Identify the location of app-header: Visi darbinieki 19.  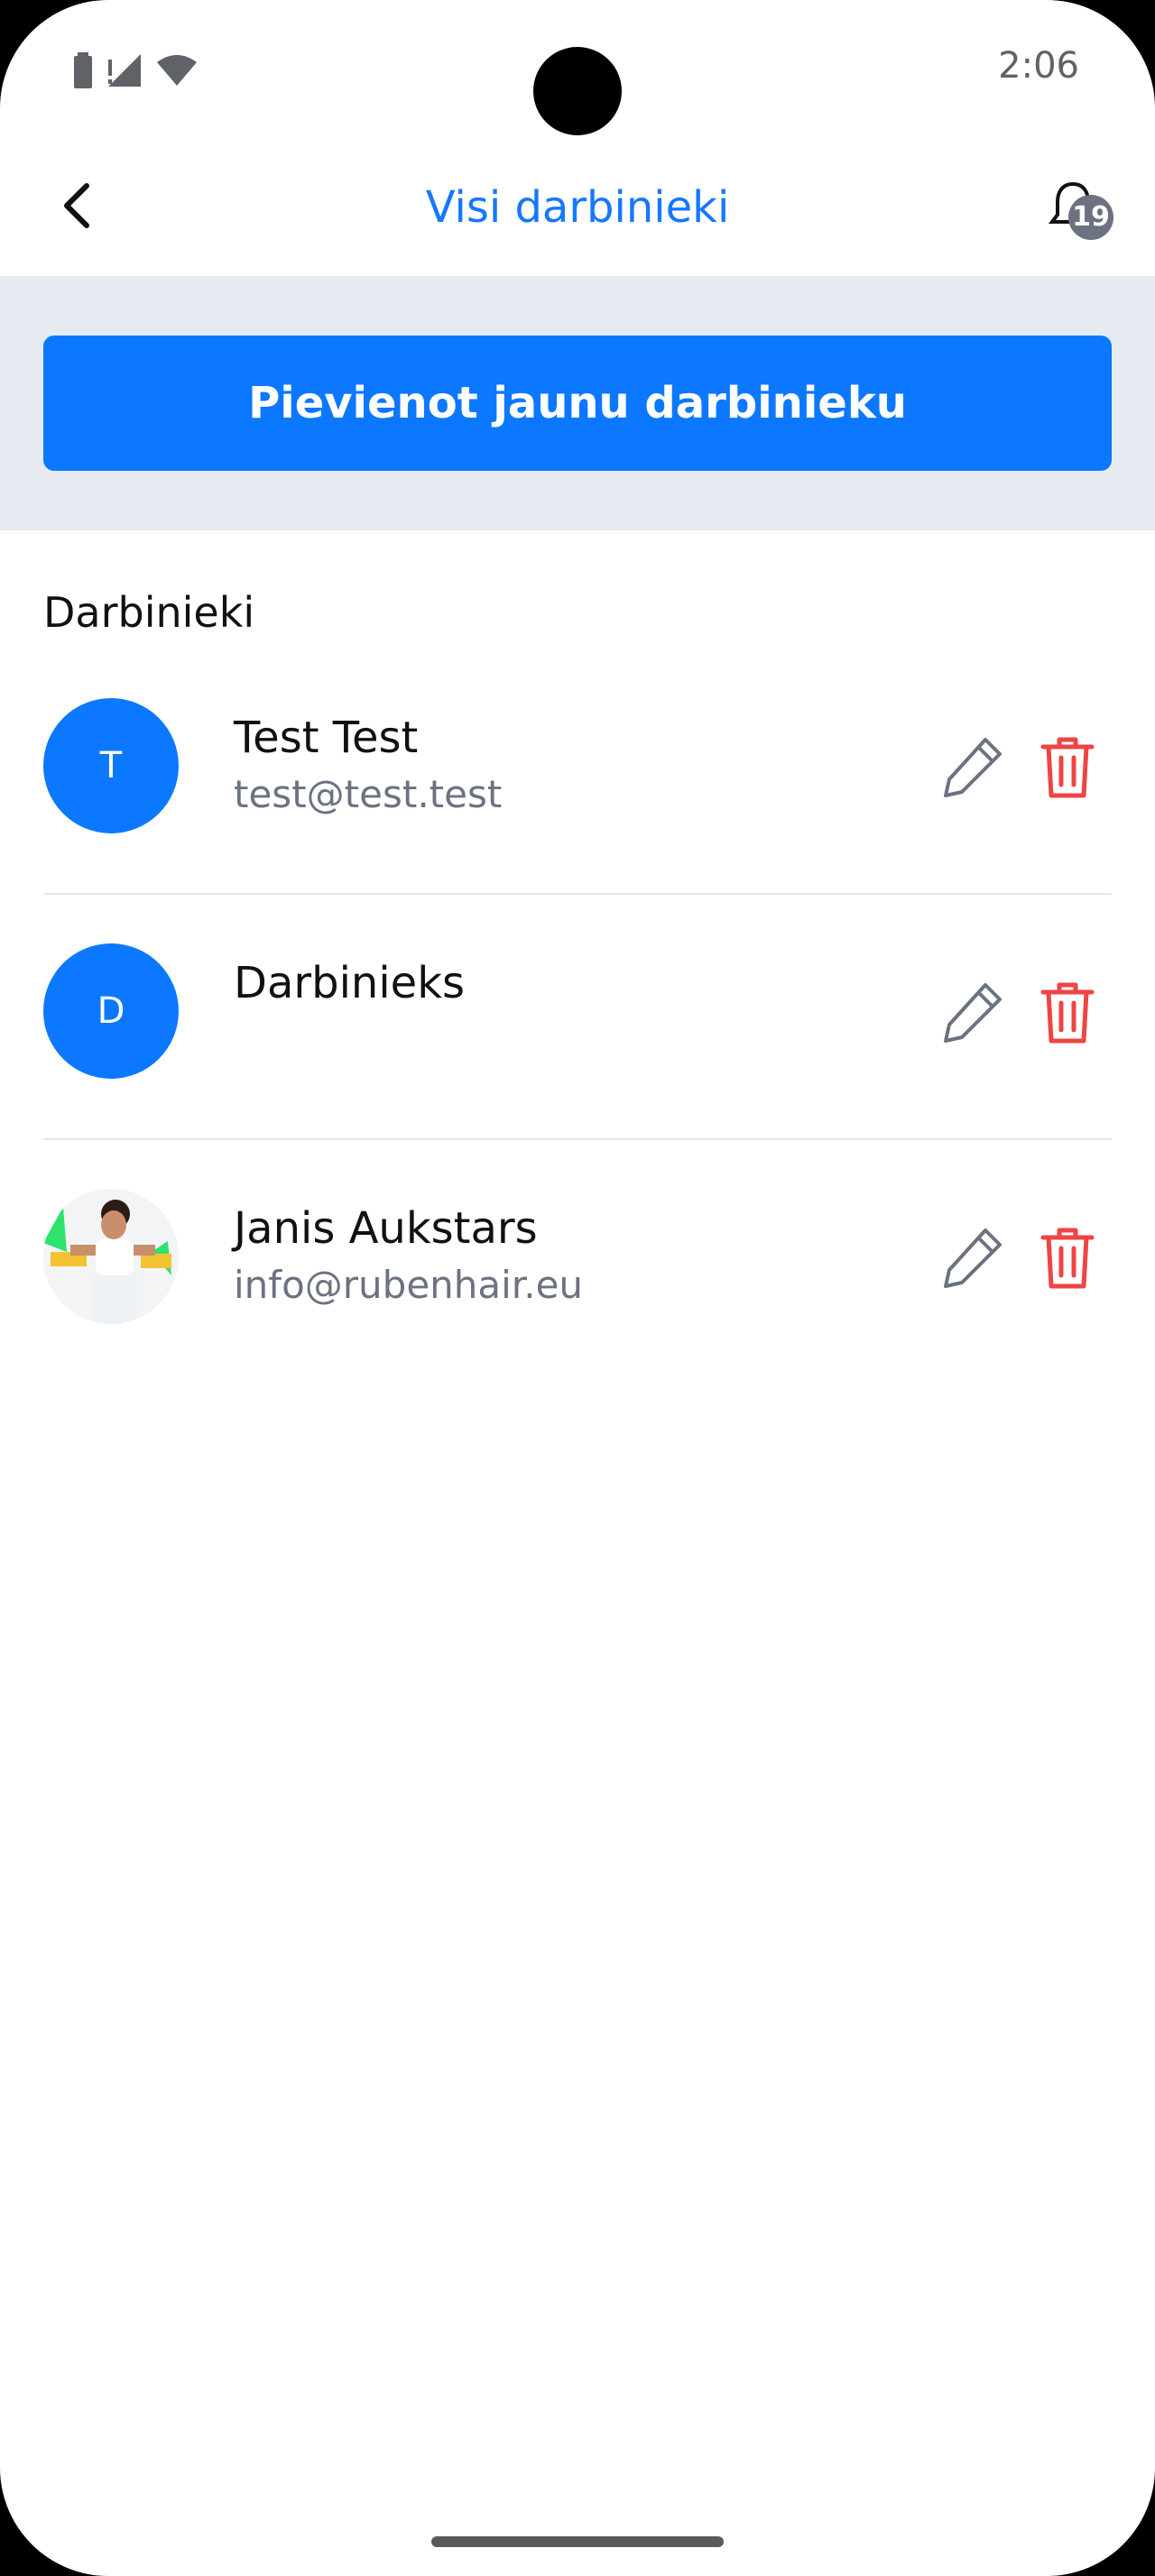
(577, 205).